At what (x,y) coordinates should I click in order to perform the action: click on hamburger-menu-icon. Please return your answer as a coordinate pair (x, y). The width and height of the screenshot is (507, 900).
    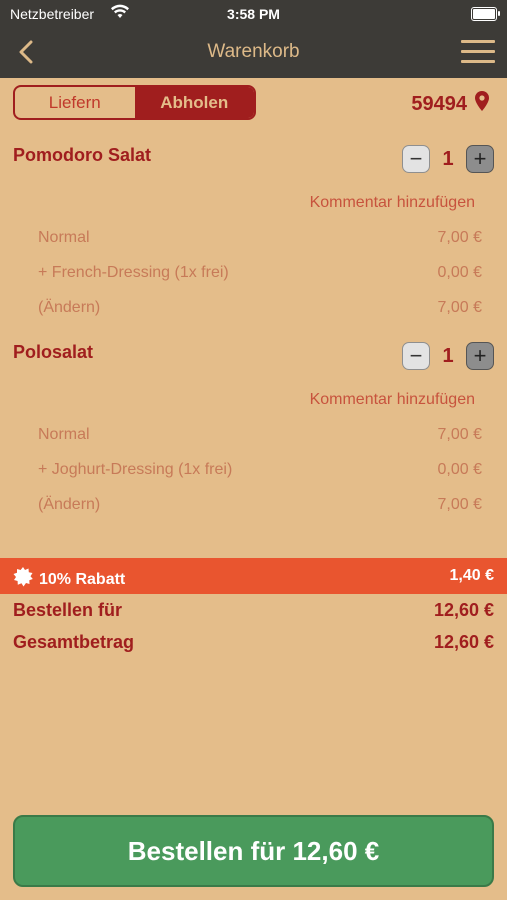
    Looking at the image, I should click on (478, 52).